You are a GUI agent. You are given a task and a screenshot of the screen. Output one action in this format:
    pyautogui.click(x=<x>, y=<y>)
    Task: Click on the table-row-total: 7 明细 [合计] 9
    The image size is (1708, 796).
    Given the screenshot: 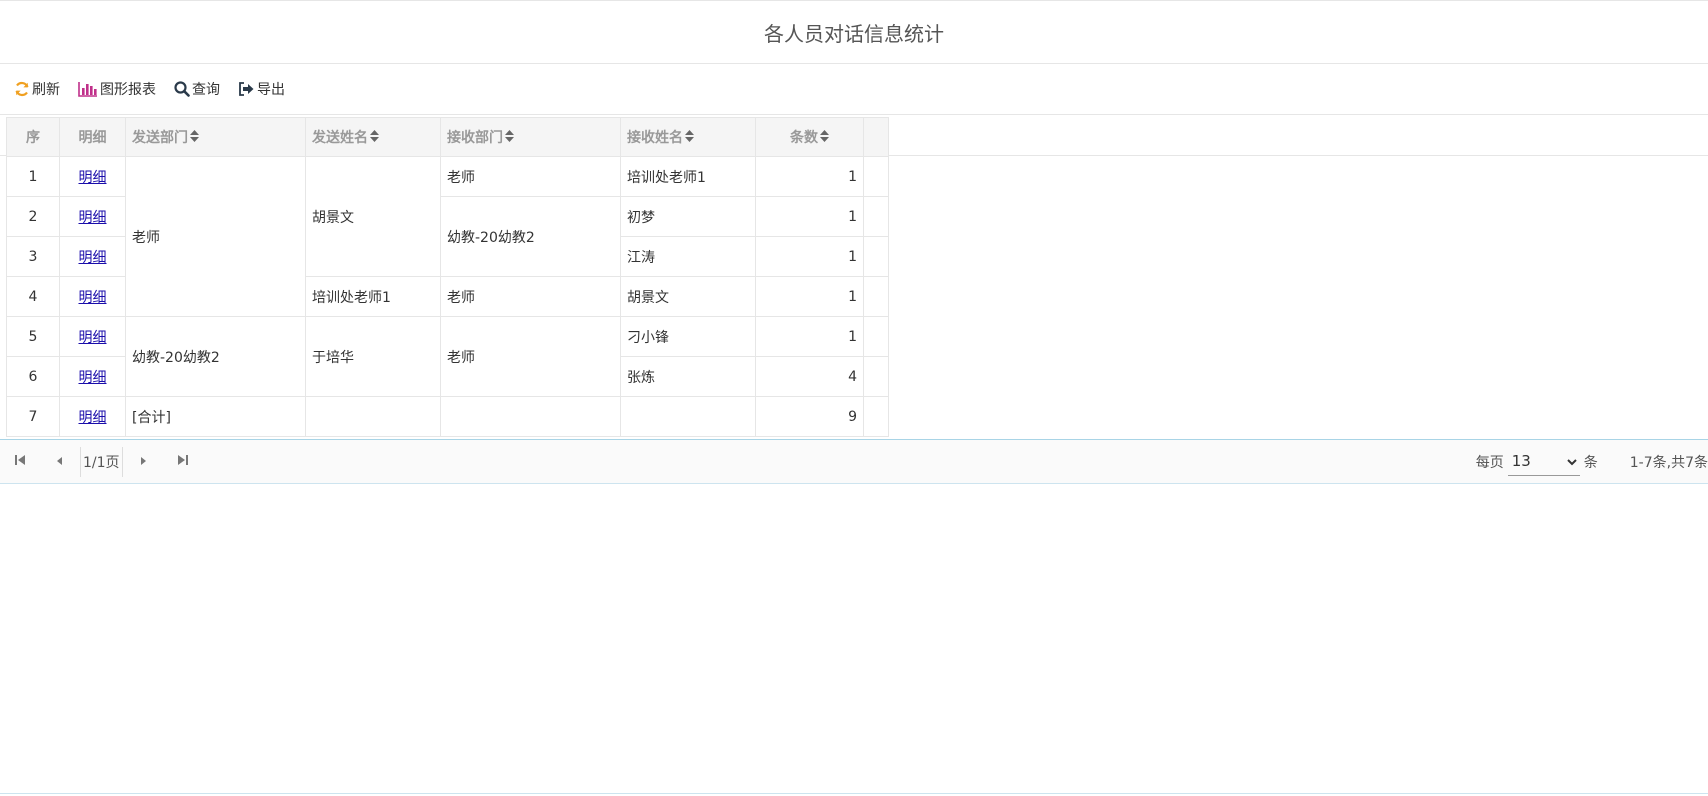 What is the action you would take?
    pyautogui.click(x=447, y=416)
    